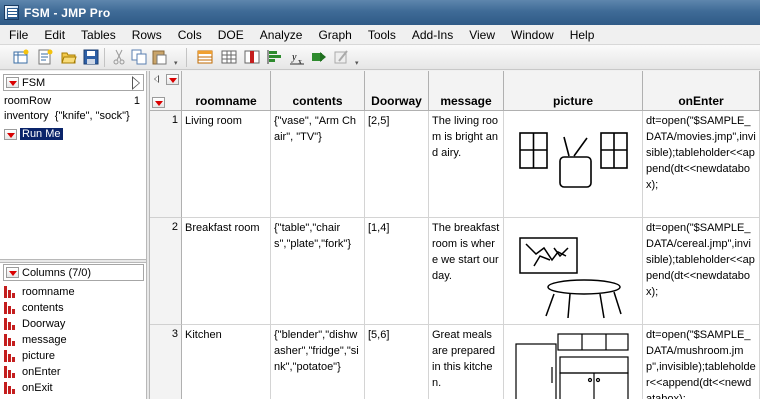  Describe the element at coordinates (341, 57) in the screenshot. I see `script-editor-icon` at that location.